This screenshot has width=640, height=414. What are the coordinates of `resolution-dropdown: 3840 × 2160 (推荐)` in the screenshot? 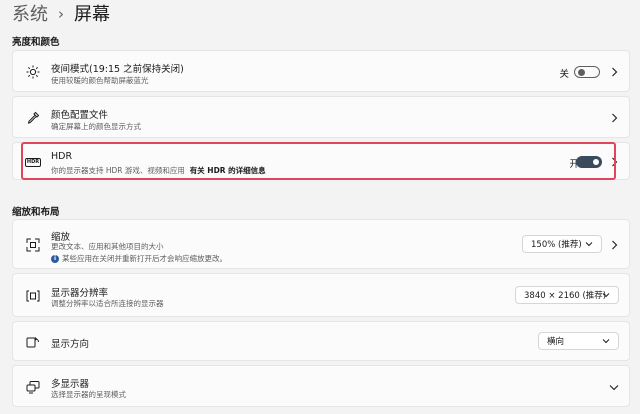 It's located at (567, 295).